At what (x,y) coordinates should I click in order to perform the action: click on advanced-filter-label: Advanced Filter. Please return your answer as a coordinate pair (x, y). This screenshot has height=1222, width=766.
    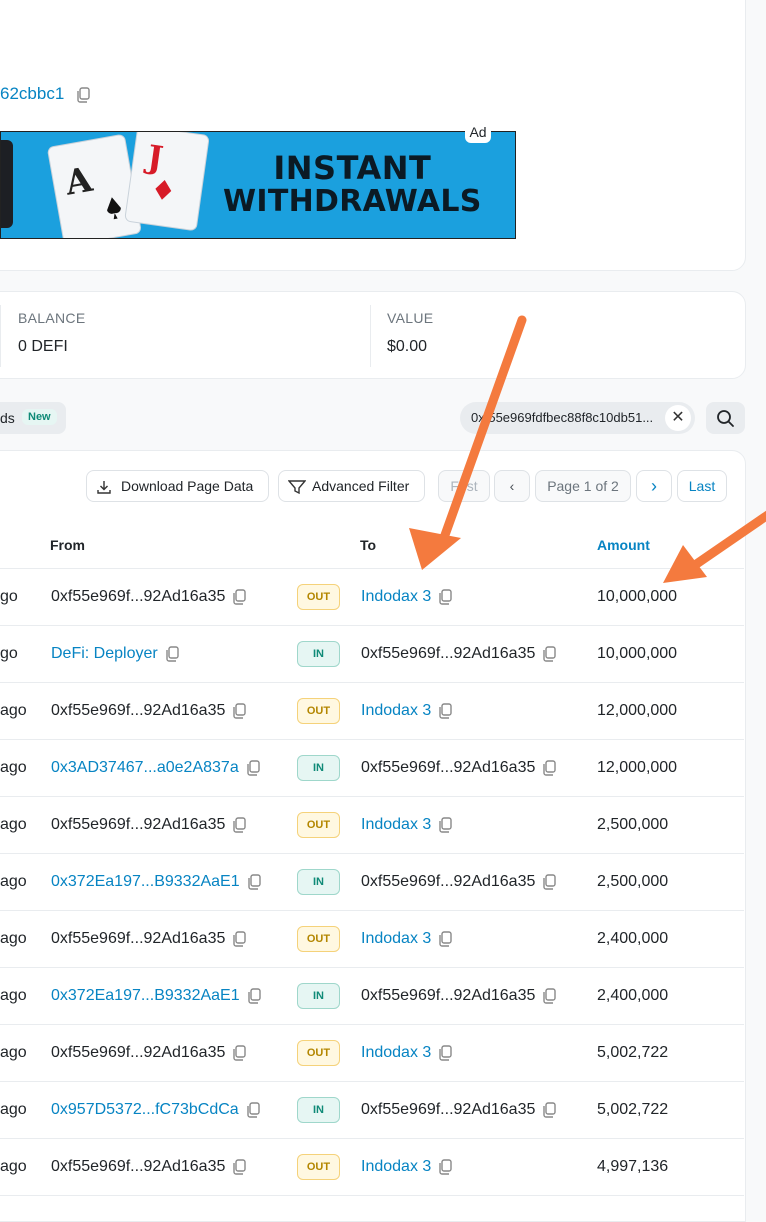
    Looking at the image, I should click on (361, 486).